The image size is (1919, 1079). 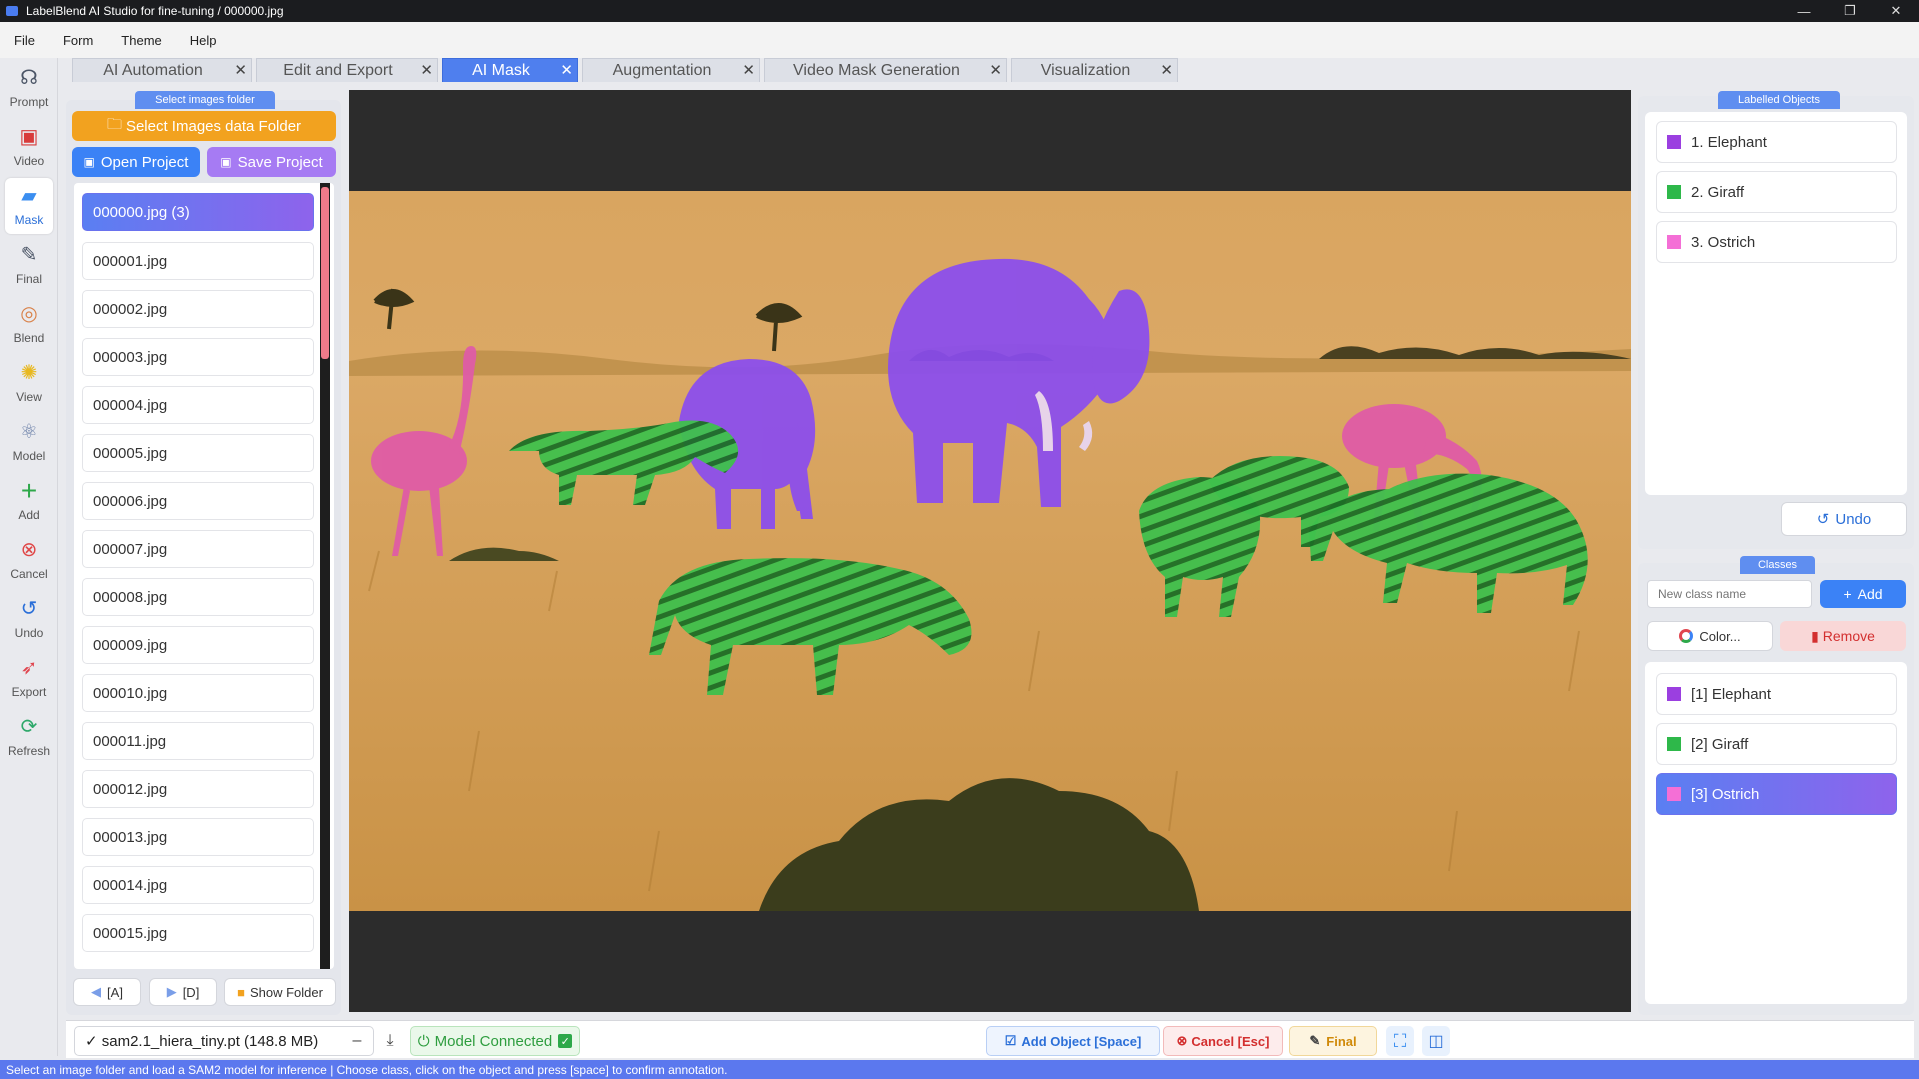 What do you see at coordinates (1896, 11) in the screenshot?
I see `close-button: ✕` at bounding box center [1896, 11].